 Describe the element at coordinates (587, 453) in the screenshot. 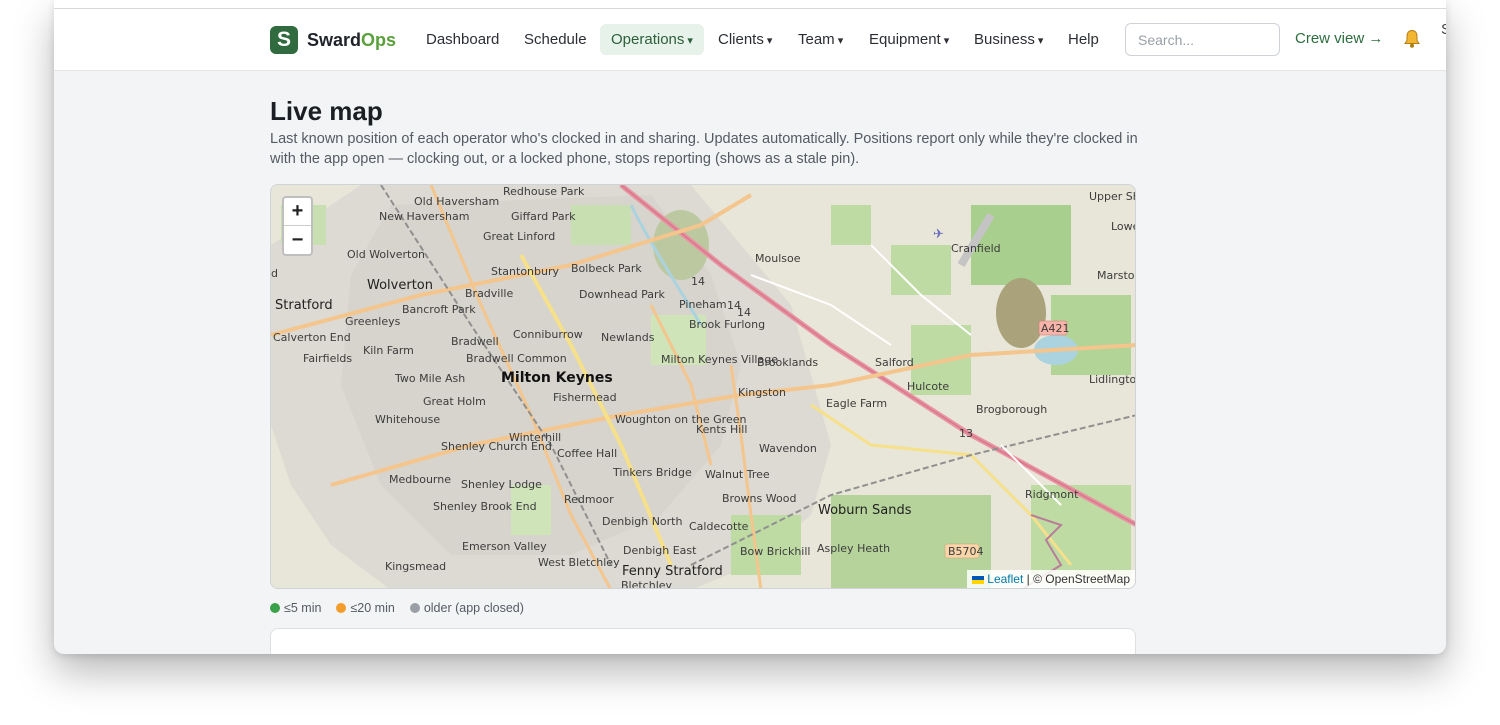

I see `map-label-coffee-hall: Coffee Hall` at that location.